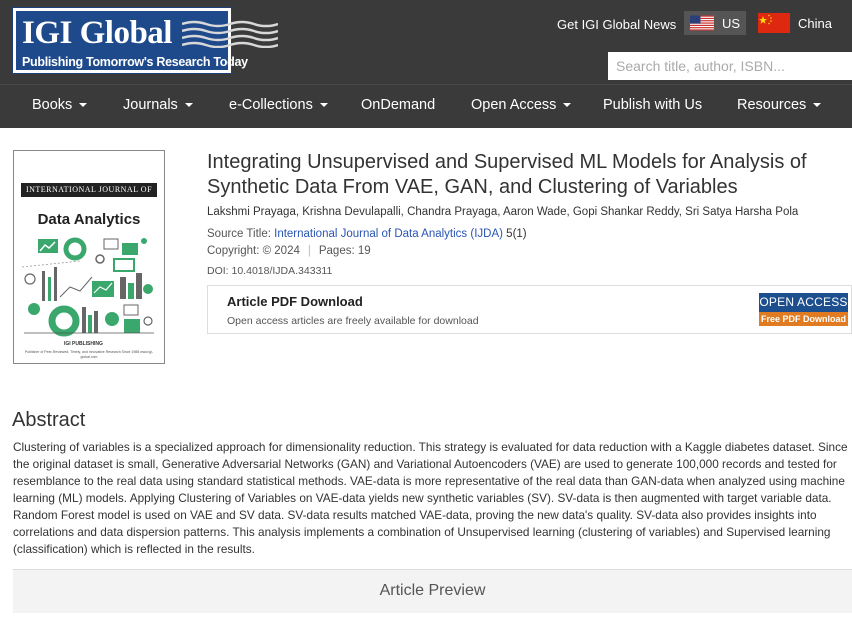  Describe the element at coordinates (730, 23) in the screenshot. I see `region-us-label: US` at that location.